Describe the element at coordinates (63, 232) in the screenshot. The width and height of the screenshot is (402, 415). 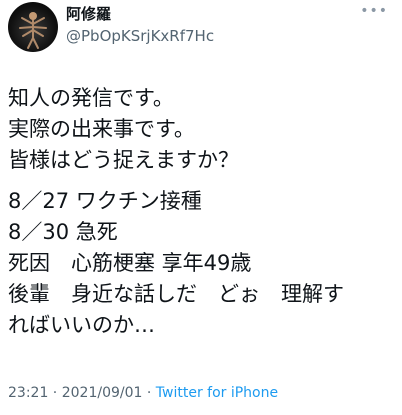
I see `tweet-line: 8／30 急死` at that location.